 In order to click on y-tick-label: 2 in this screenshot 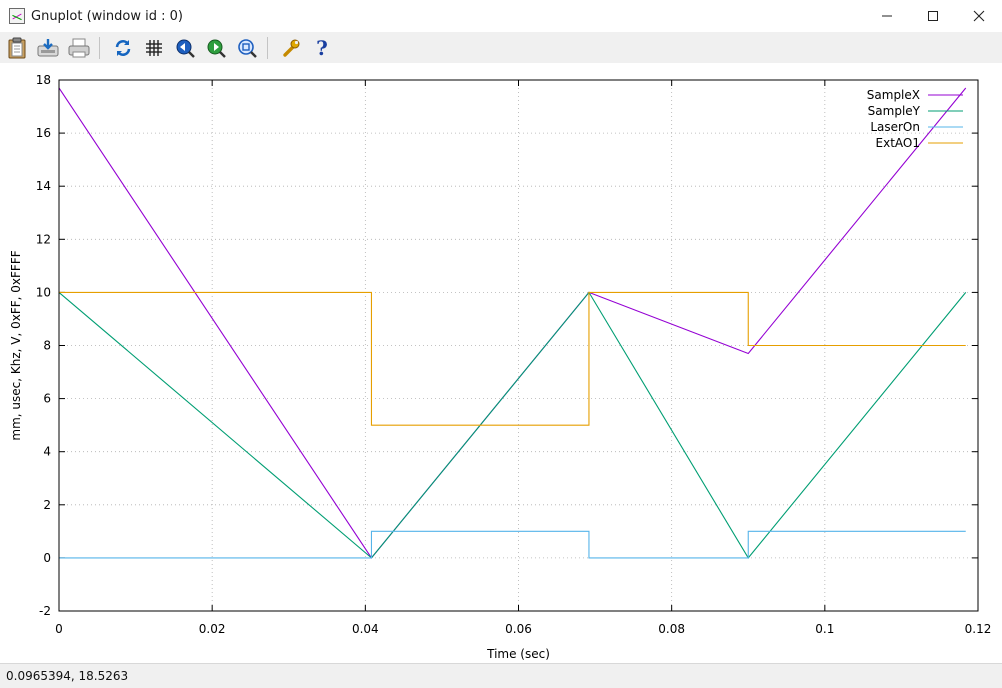, I will do `click(47, 505)`.